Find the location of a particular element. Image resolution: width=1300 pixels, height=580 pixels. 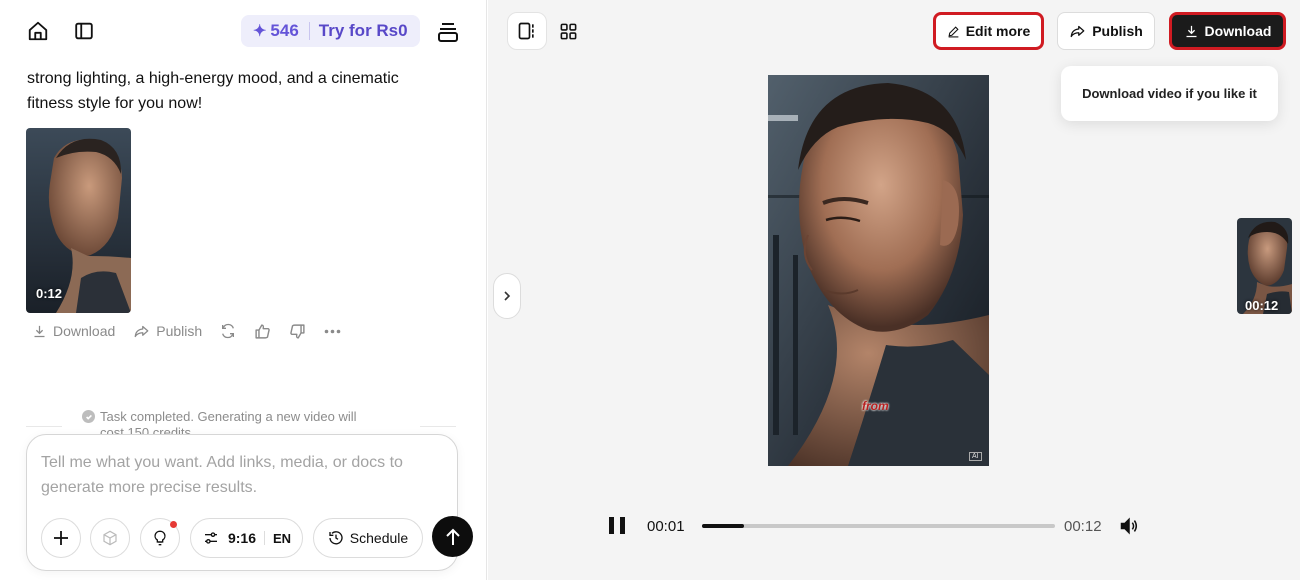

download-action: Download is located at coordinates (73, 331).